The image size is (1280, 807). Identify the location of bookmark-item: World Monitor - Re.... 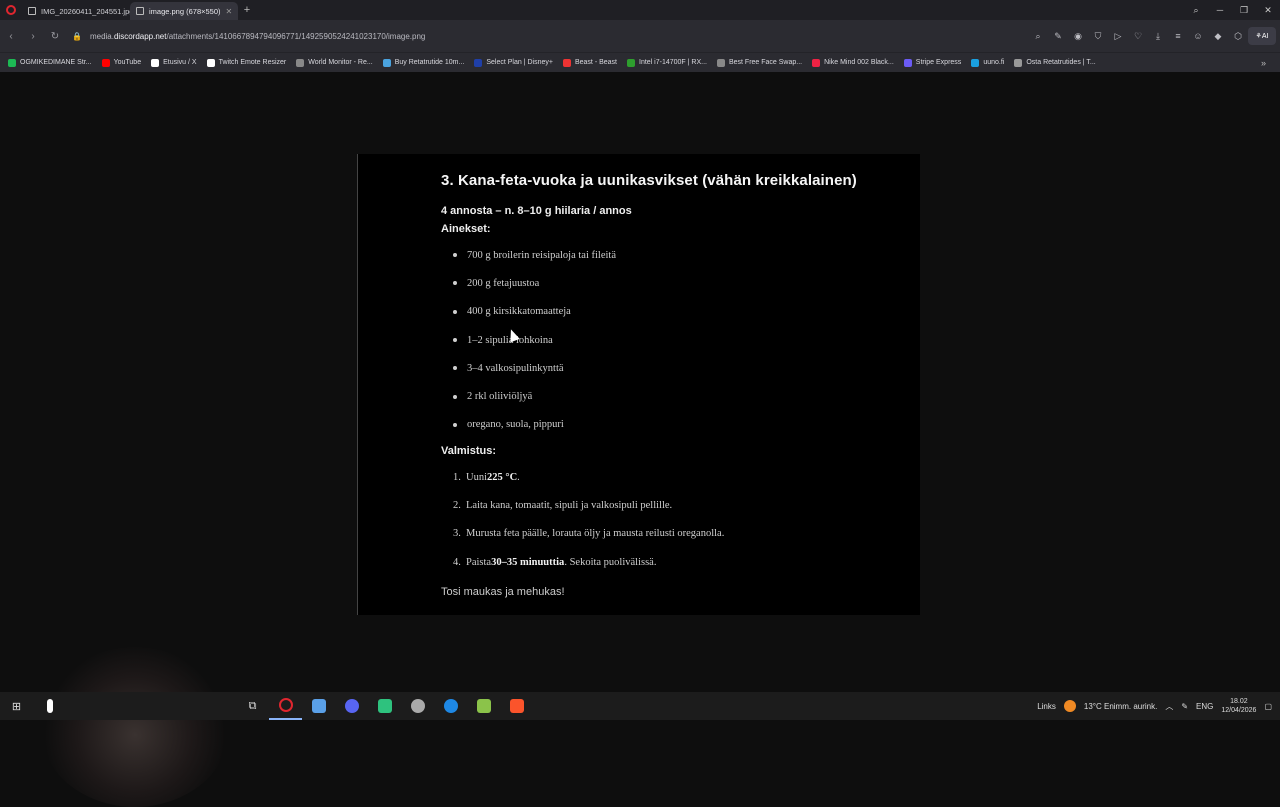
(334, 62).